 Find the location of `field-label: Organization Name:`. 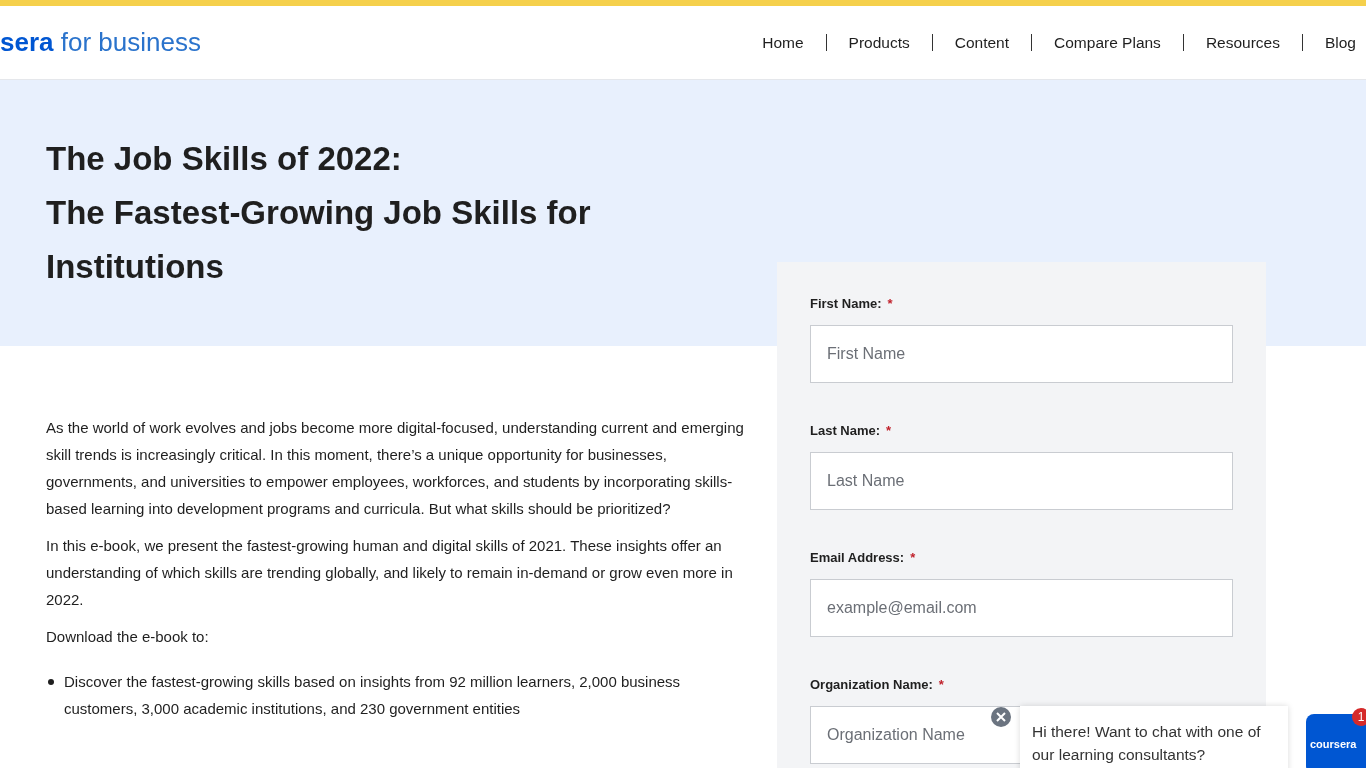

field-label: Organization Name: is located at coordinates (871, 684).